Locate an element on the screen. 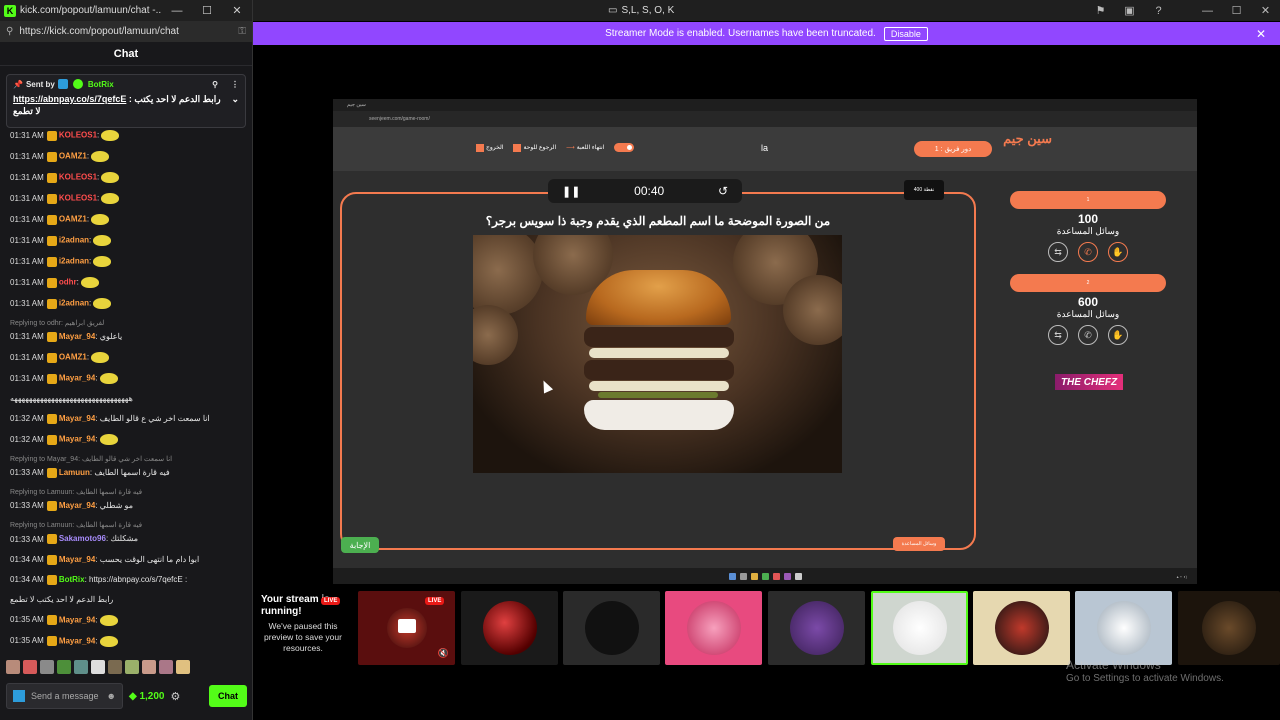 This screenshot has height=720, width=1280. mute-icon: 🔇 is located at coordinates (443, 653).